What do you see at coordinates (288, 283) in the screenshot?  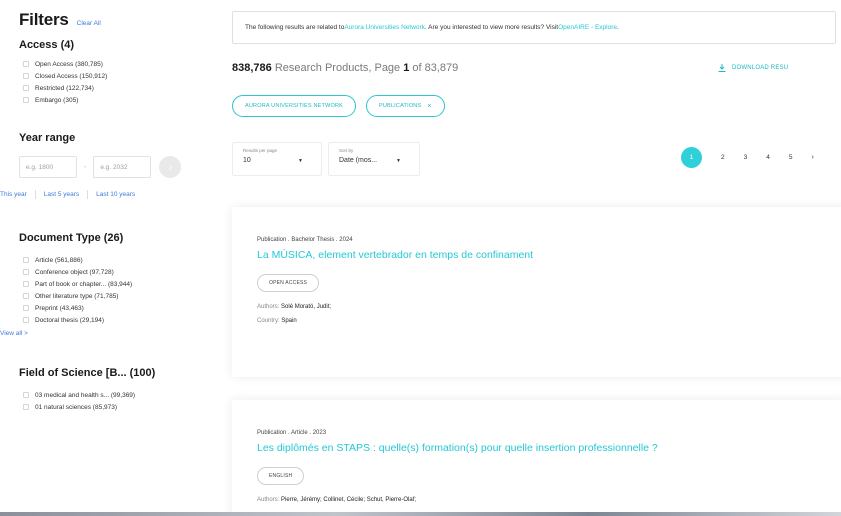 I see `access-badge: OPEN ACCESS` at bounding box center [288, 283].